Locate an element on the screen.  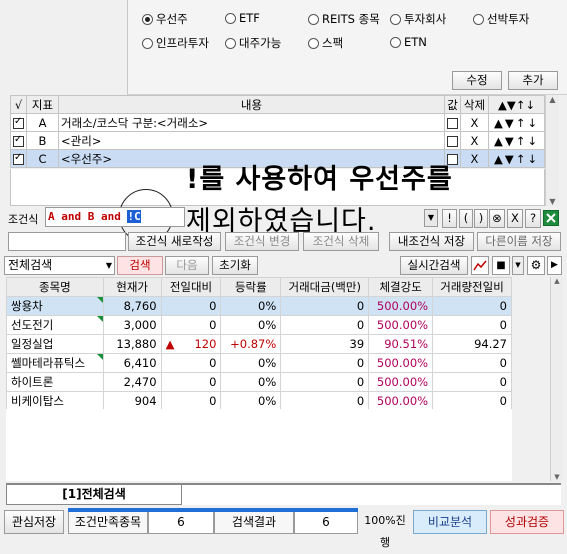
row-index: C is located at coordinates (42, 158).